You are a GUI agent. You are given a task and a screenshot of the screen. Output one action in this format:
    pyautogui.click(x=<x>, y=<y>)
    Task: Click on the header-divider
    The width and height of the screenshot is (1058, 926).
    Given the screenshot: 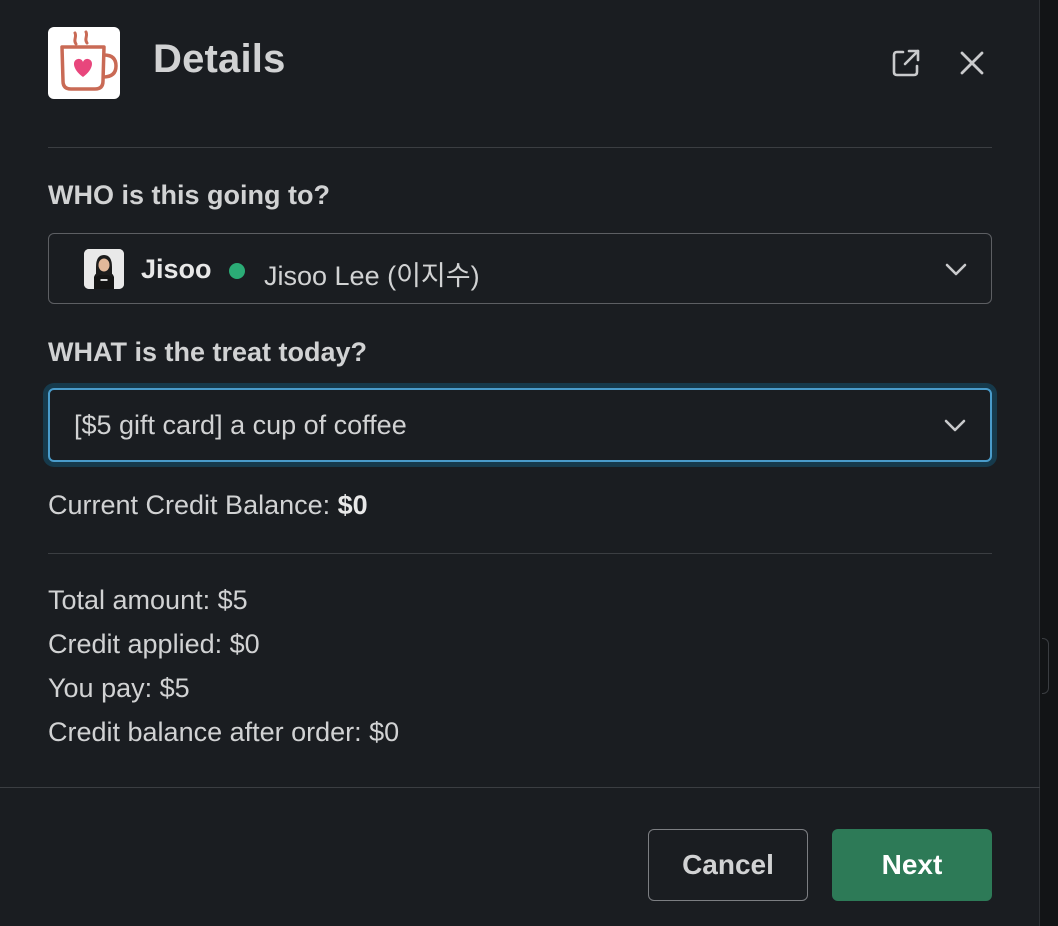 What is the action you would take?
    pyautogui.click(x=520, y=147)
    